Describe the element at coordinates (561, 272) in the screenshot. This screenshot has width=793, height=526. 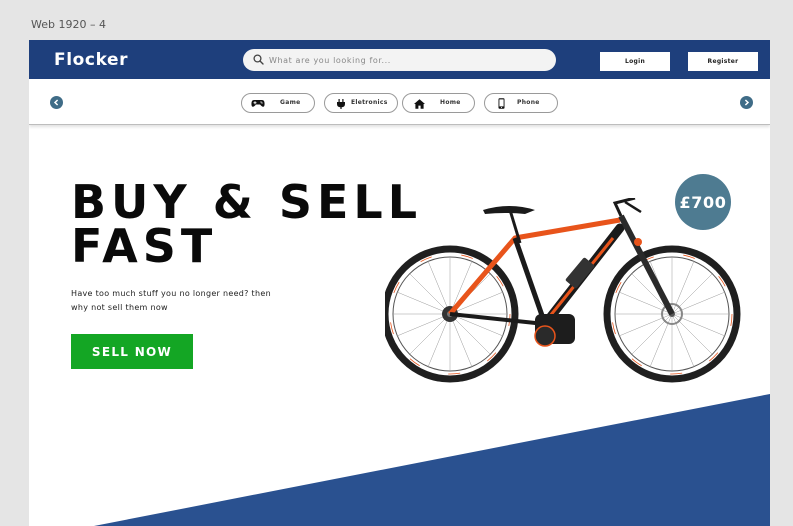
I see `bike-frame` at that location.